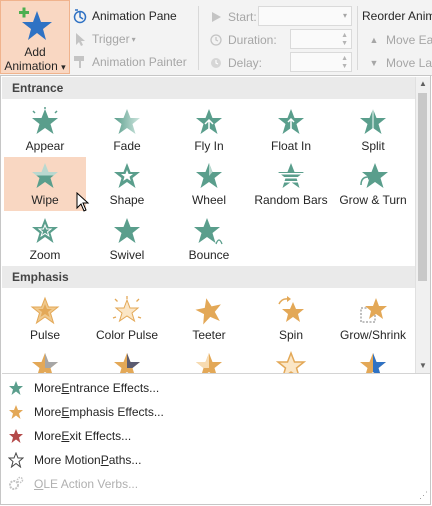  I want to click on scrollbar-thumb, so click(422, 187).